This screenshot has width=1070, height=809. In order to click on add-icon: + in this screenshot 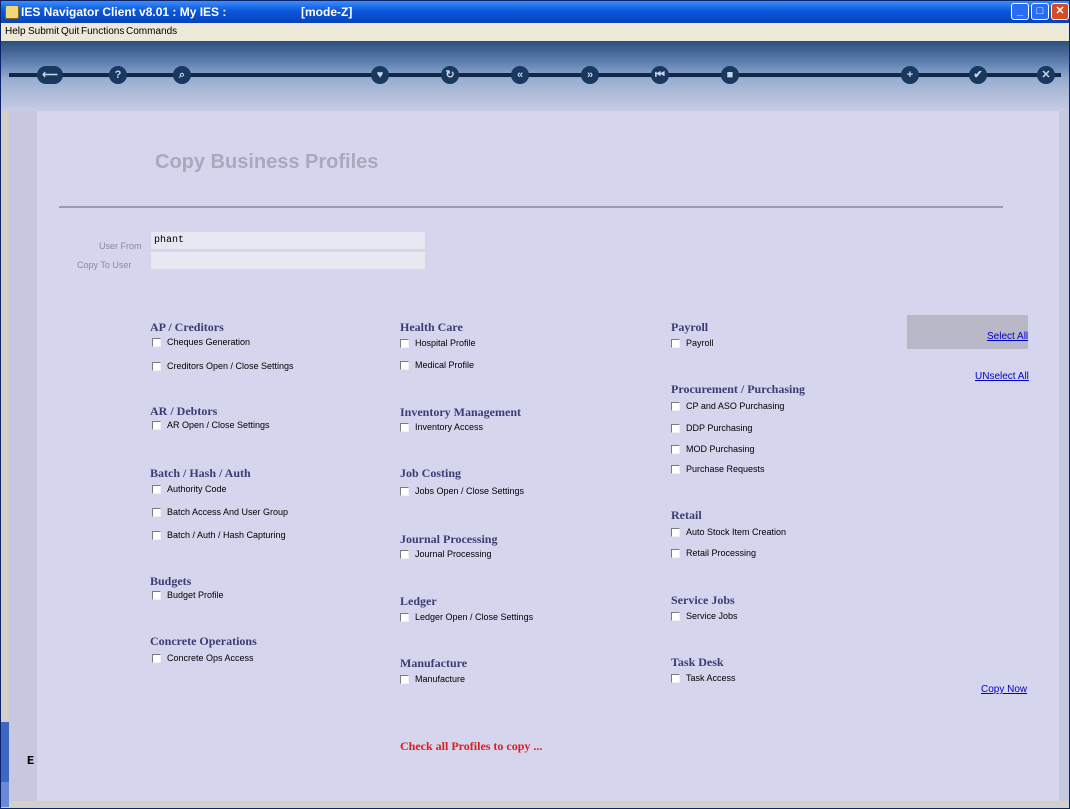, I will do `click(910, 75)`.